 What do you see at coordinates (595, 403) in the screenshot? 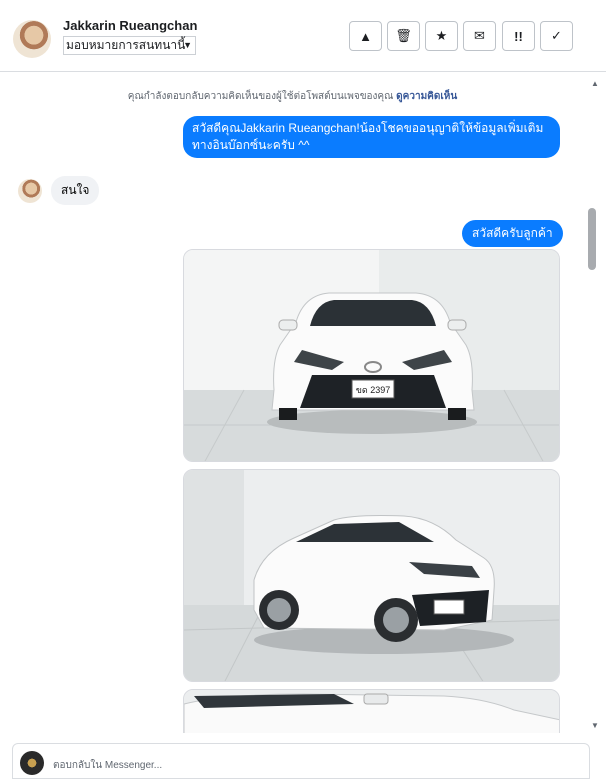
I see `thread-scrollbar: ▲ ▼` at bounding box center [595, 403].